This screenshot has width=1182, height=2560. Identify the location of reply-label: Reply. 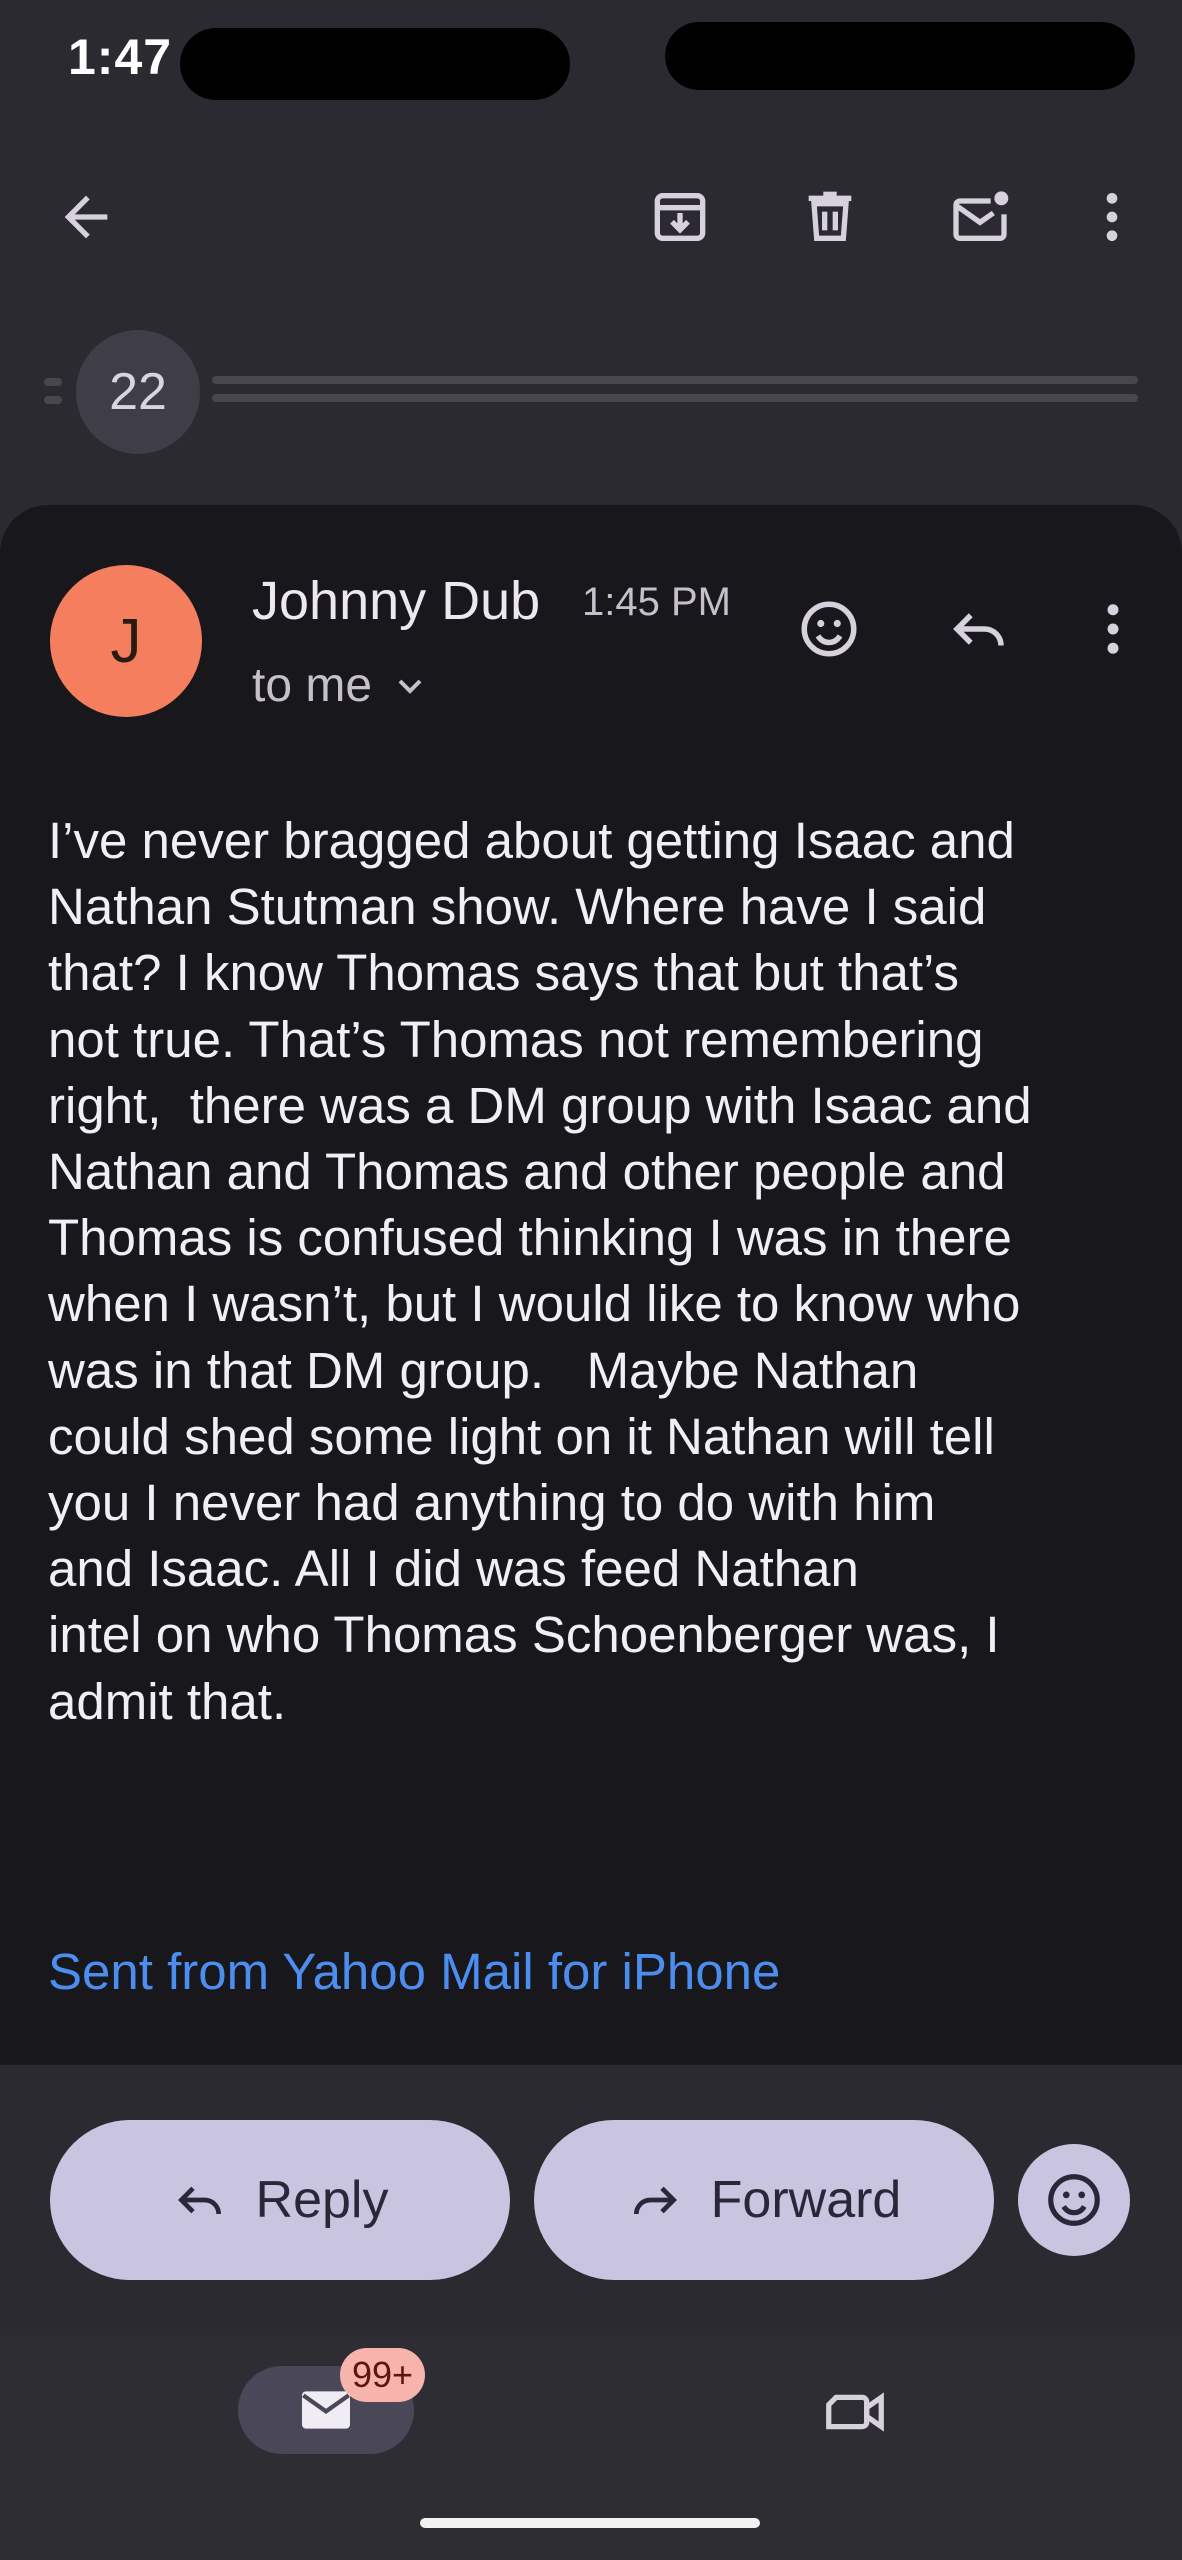
(322, 2200).